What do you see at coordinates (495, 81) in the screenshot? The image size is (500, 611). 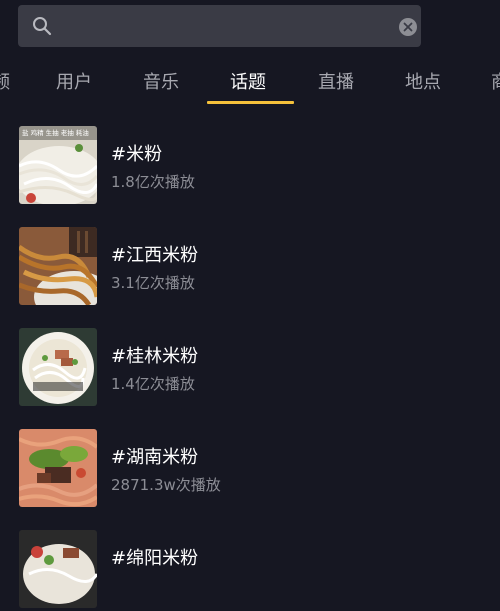 I see `tab-shop: 商` at bounding box center [495, 81].